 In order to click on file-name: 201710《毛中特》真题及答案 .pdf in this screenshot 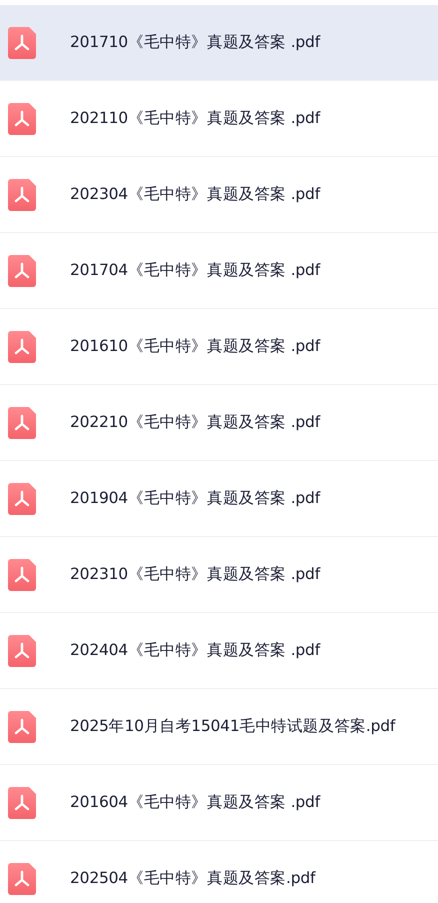, I will do `click(195, 42)`.